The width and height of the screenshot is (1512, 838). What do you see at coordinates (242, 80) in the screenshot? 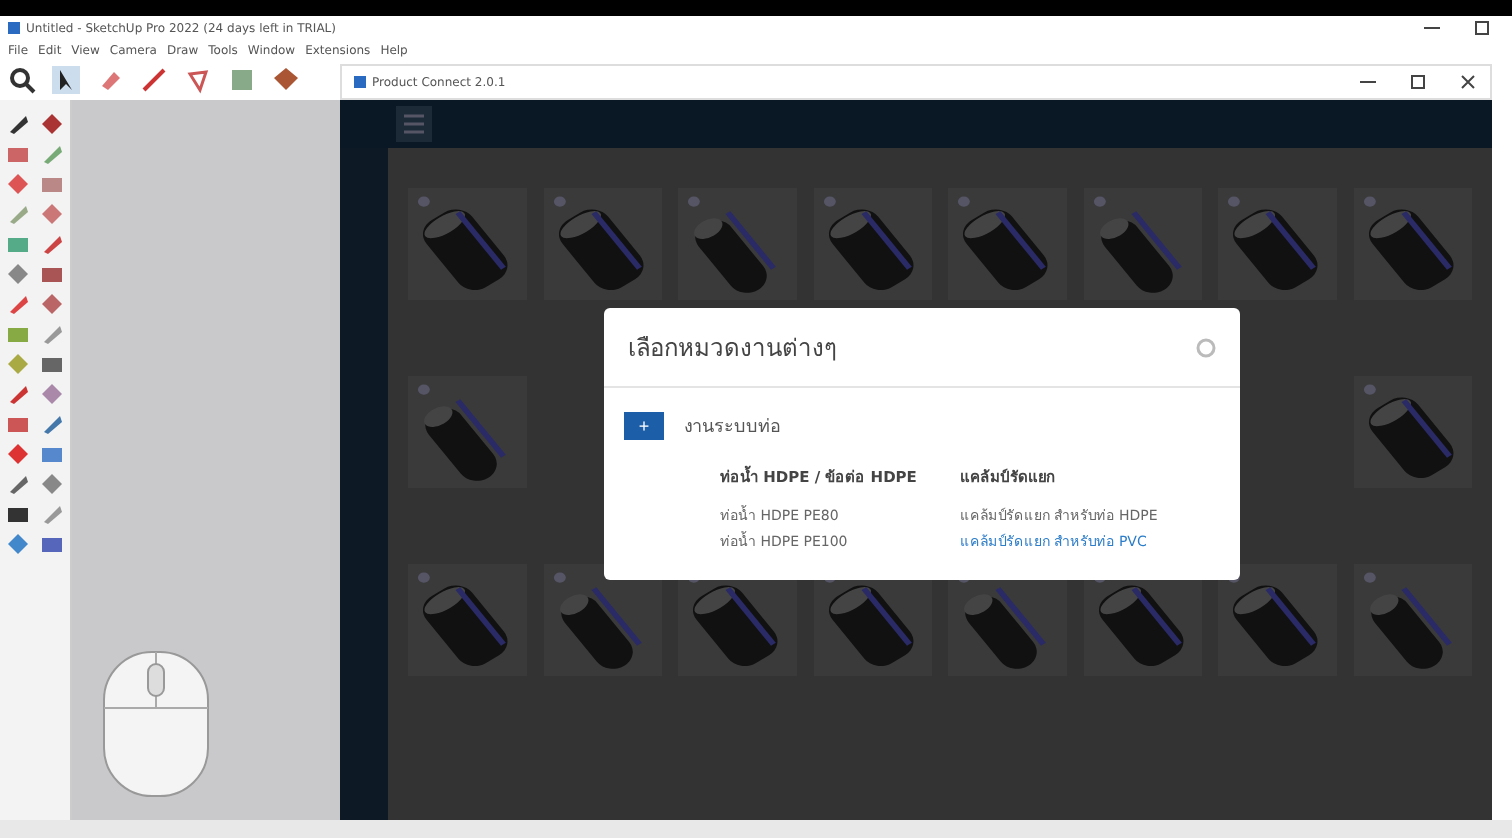
I see `square-icon` at bounding box center [242, 80].